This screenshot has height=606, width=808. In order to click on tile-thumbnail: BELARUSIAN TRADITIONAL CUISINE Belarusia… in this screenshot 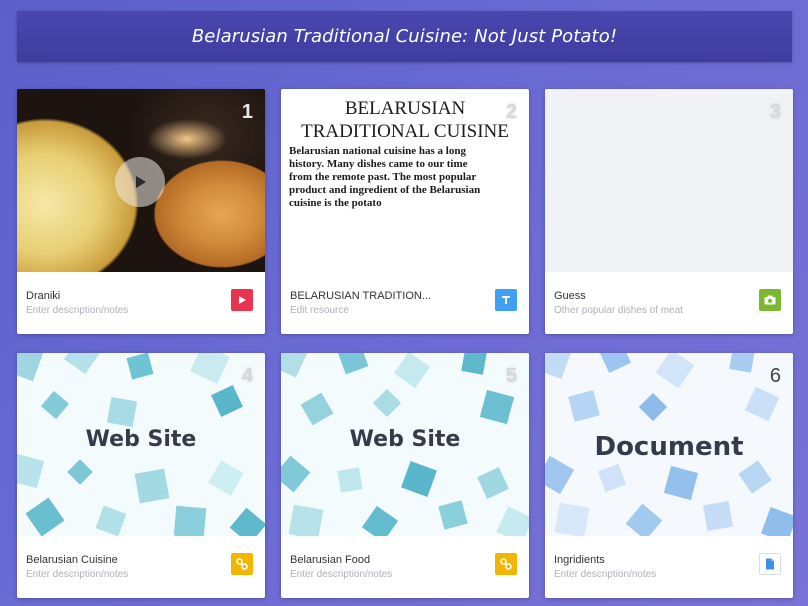, I will do `click(405, 180)`.